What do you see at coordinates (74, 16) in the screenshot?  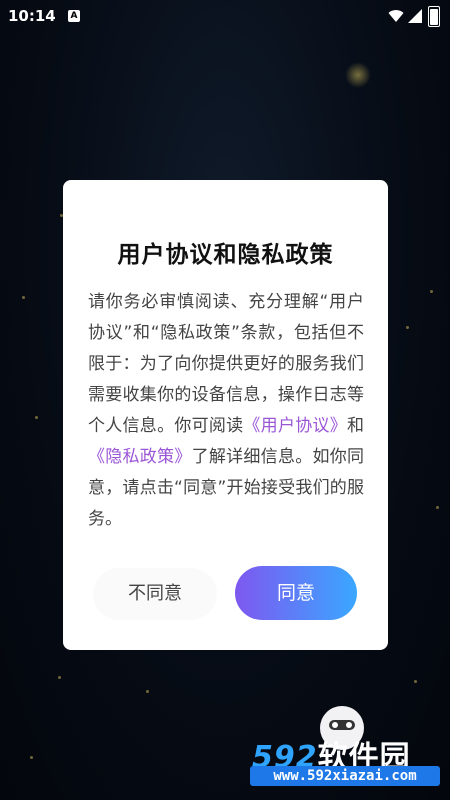 I see `notification-icon: A` at bounding box center [74, 16].